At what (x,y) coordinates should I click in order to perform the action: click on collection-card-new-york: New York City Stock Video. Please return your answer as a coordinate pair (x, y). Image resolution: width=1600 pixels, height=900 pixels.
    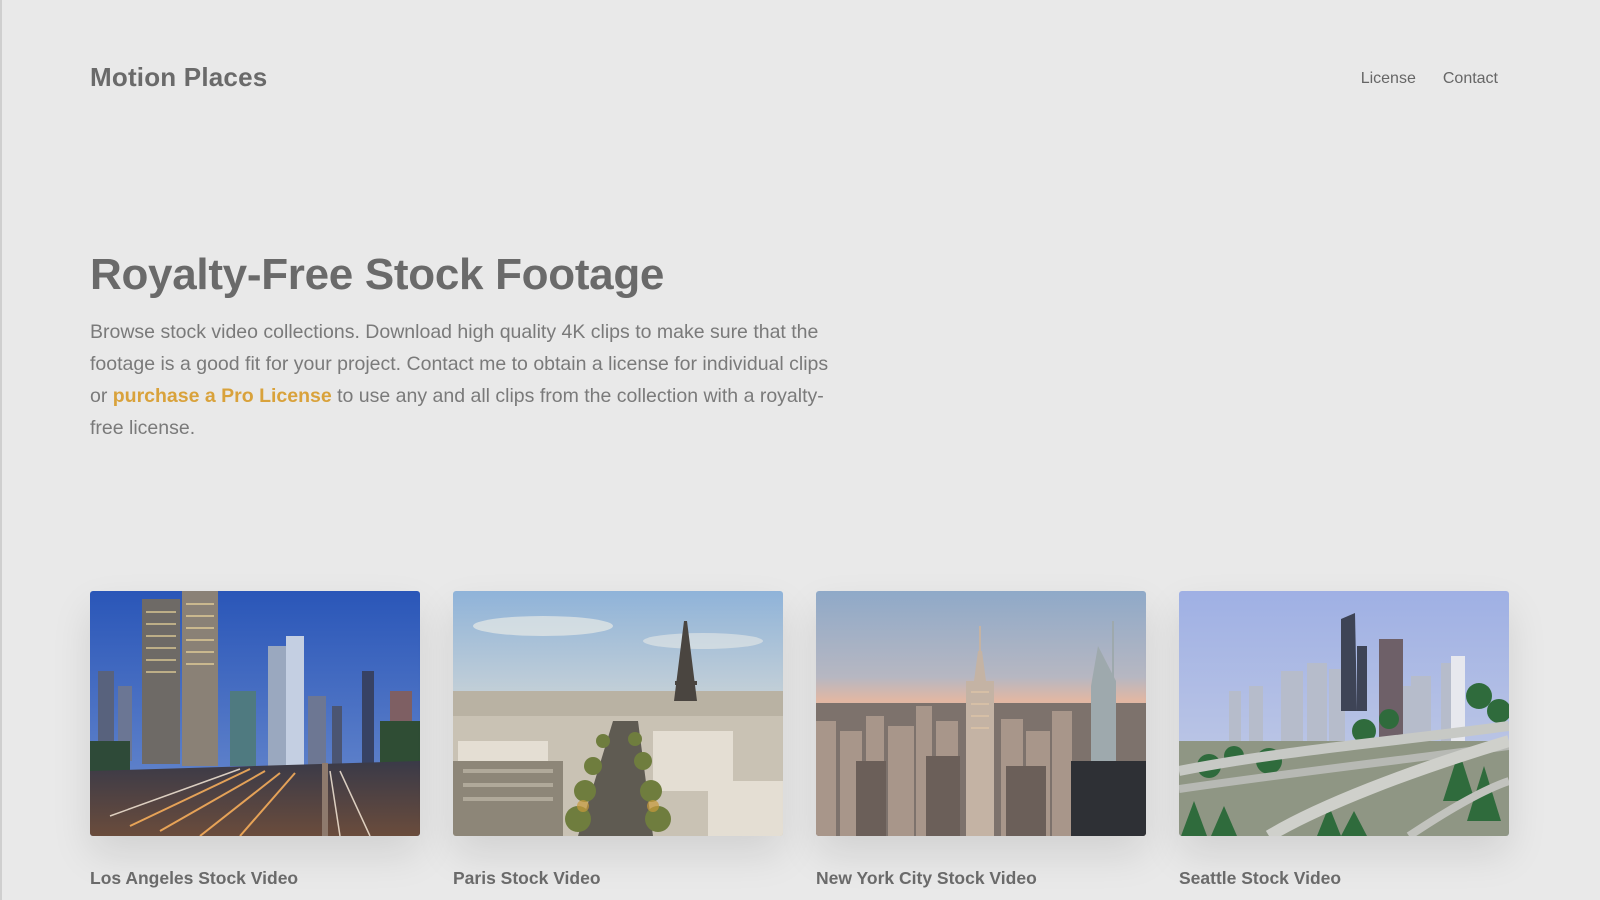
    Looking at the image, I should click on (981, 740).